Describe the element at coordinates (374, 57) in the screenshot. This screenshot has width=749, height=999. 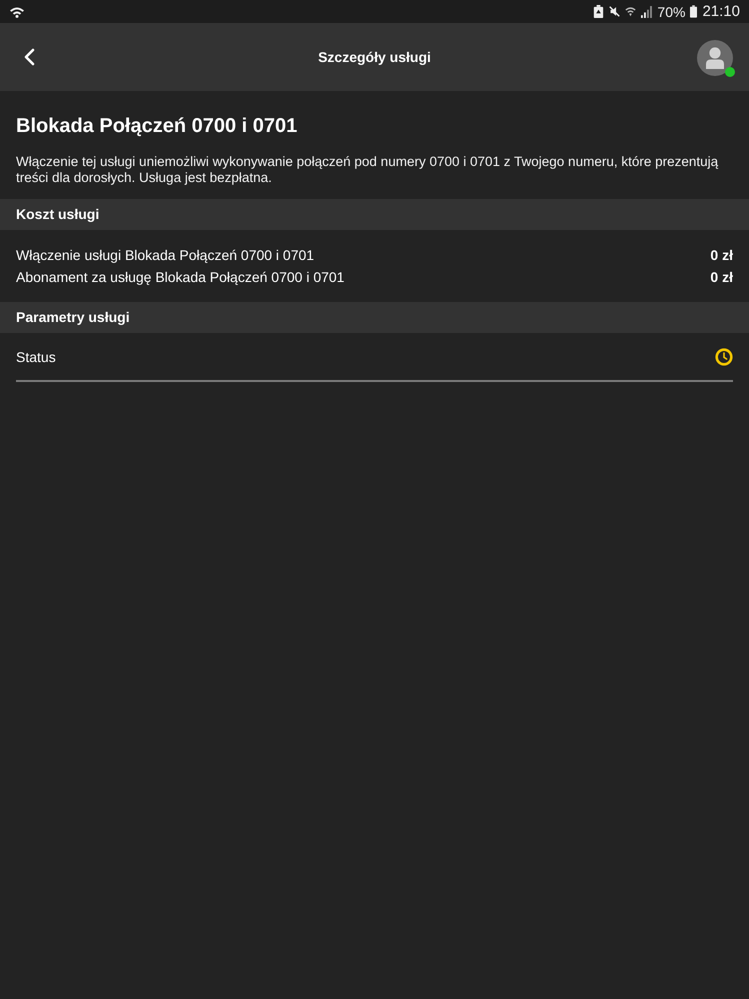
I see `page-title: Szczegóły usługi` at that location.